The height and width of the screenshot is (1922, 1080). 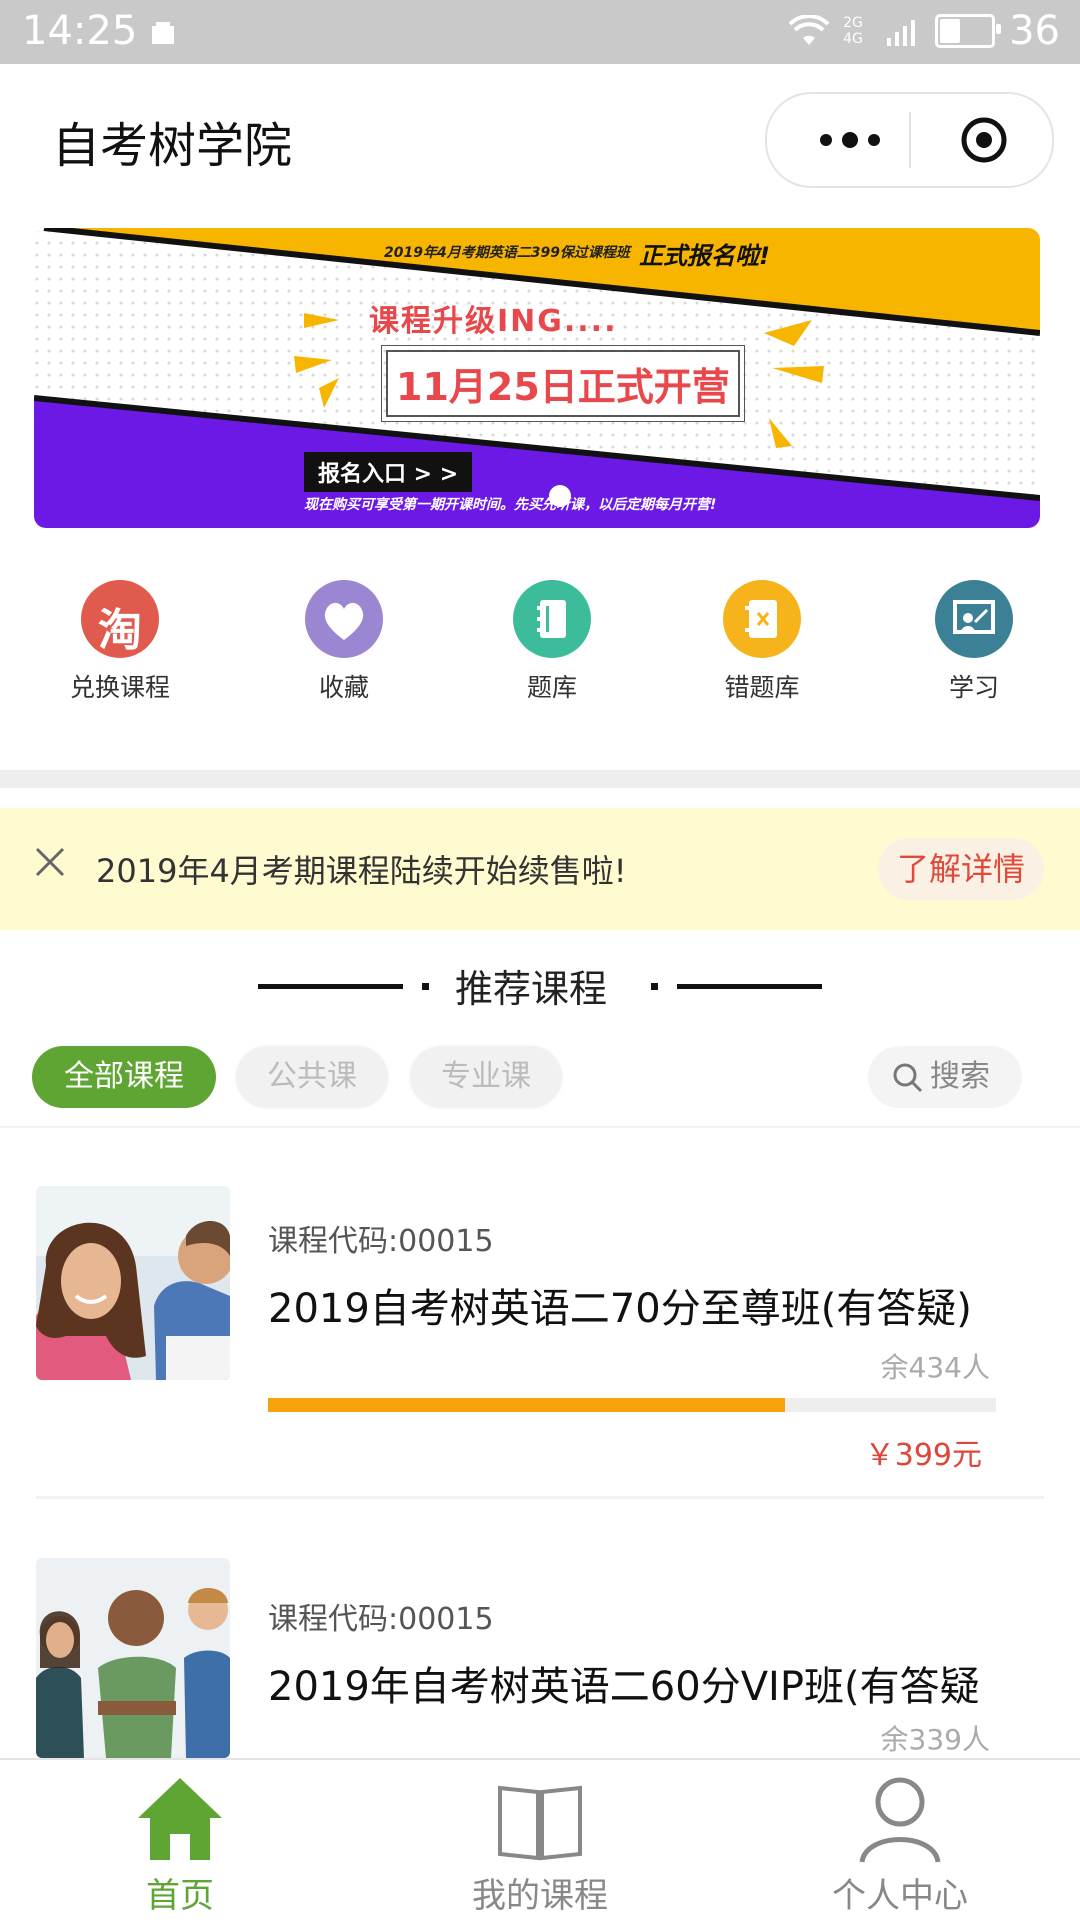 I want to click on battery-level: 36, so click(x=1034, y=31).